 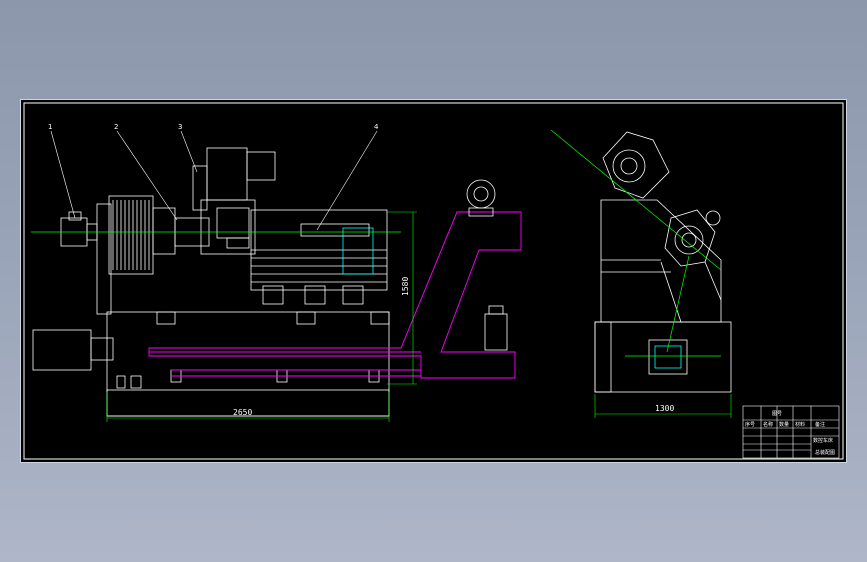 I want to click on conveyor-frame, so click(x=335, y=295).